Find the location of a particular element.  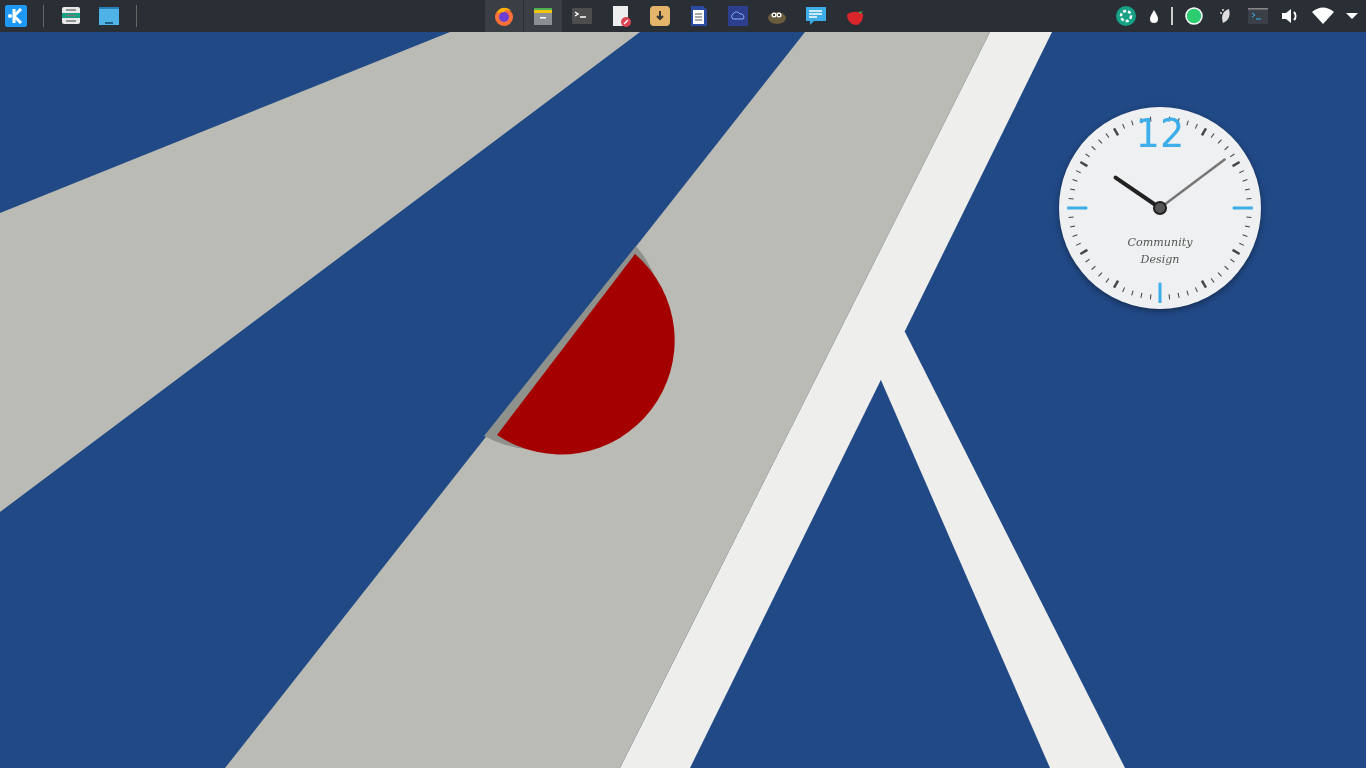

download-icon is located at coordinates (660, 16).